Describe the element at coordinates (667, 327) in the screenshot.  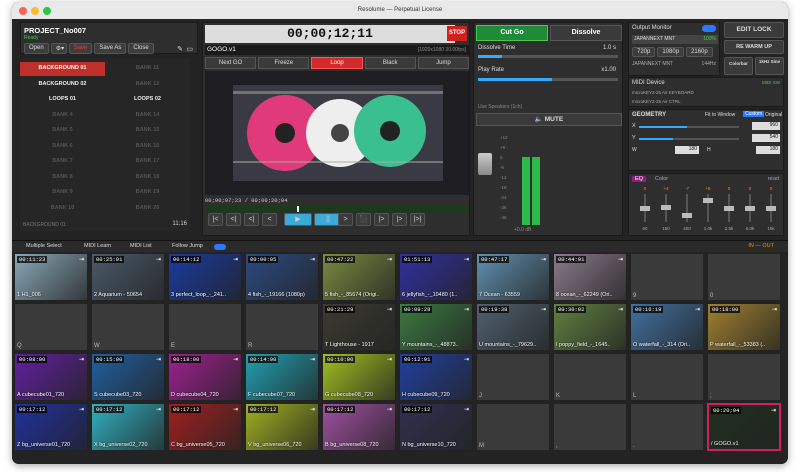
I see `clip-cell: 00:16:19 ⇥ O waterfall_-_314 (Ori..` at that location.